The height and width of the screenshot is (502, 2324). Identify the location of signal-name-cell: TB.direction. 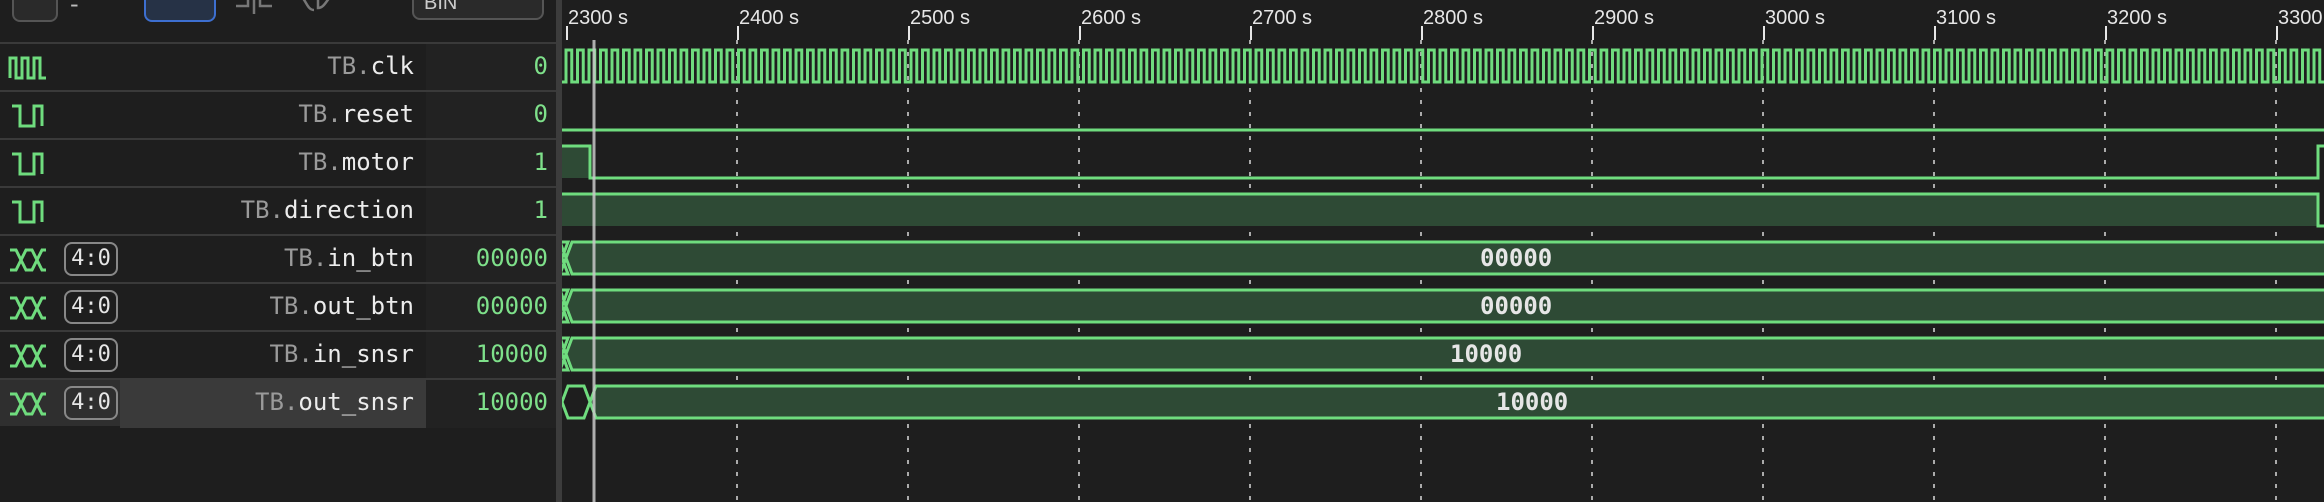
(273, 212).